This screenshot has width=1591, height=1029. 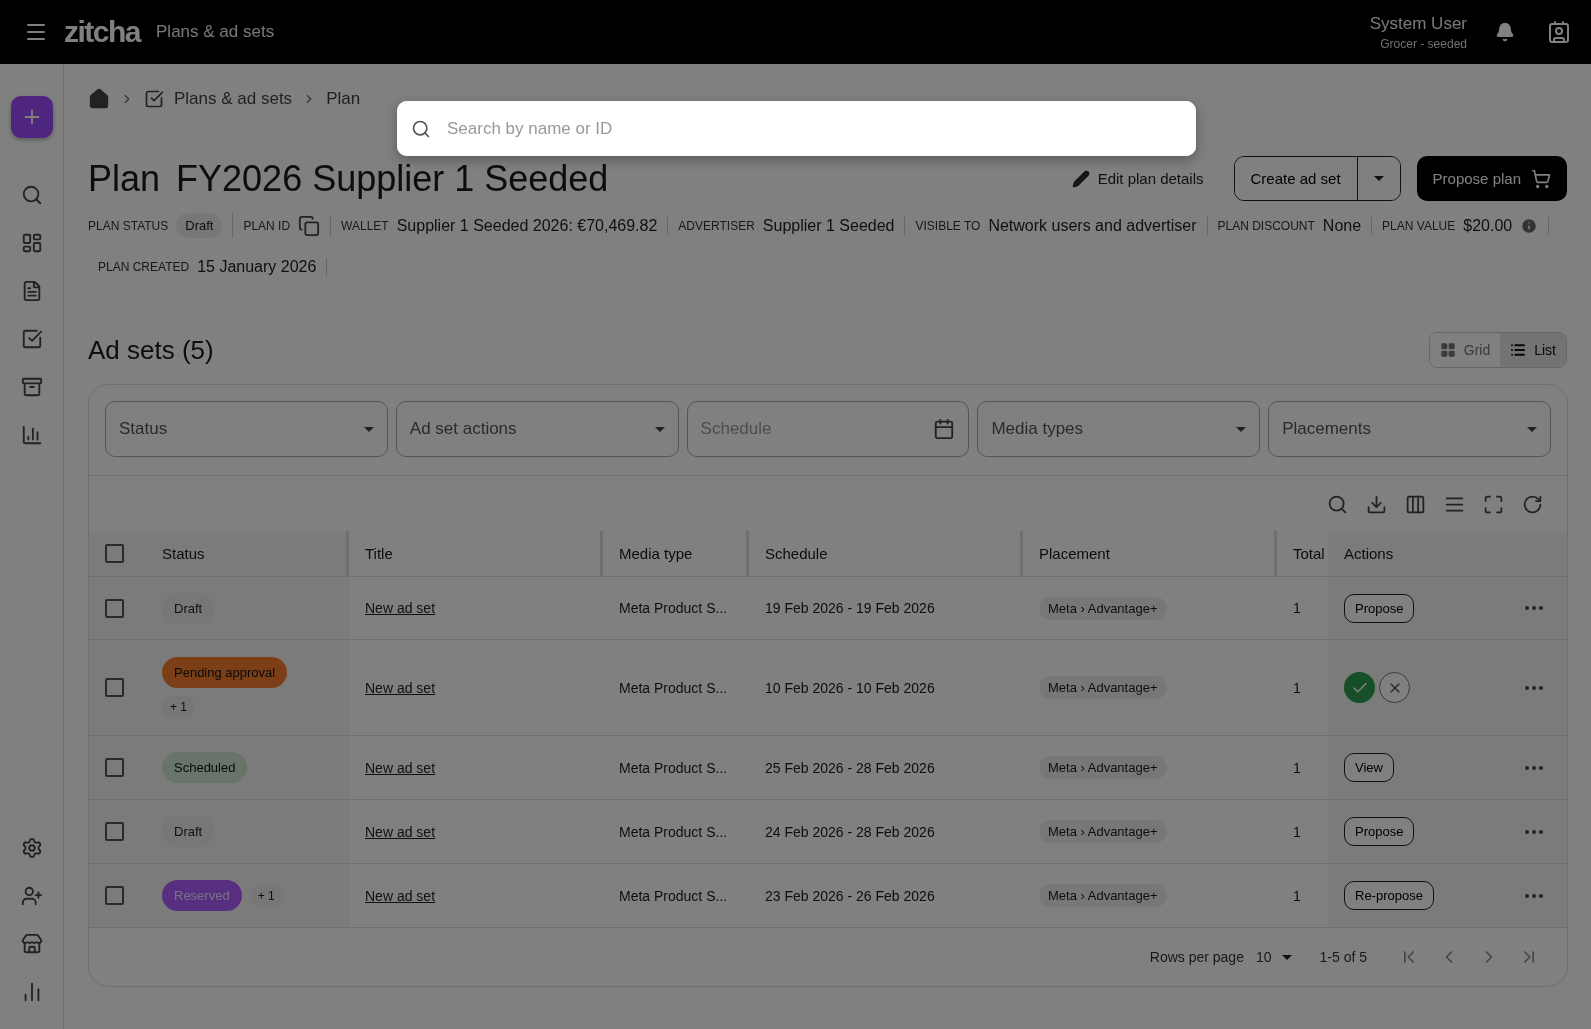 I want to click on meta-label: PLAN STATUS, so click(x=128, y=225).